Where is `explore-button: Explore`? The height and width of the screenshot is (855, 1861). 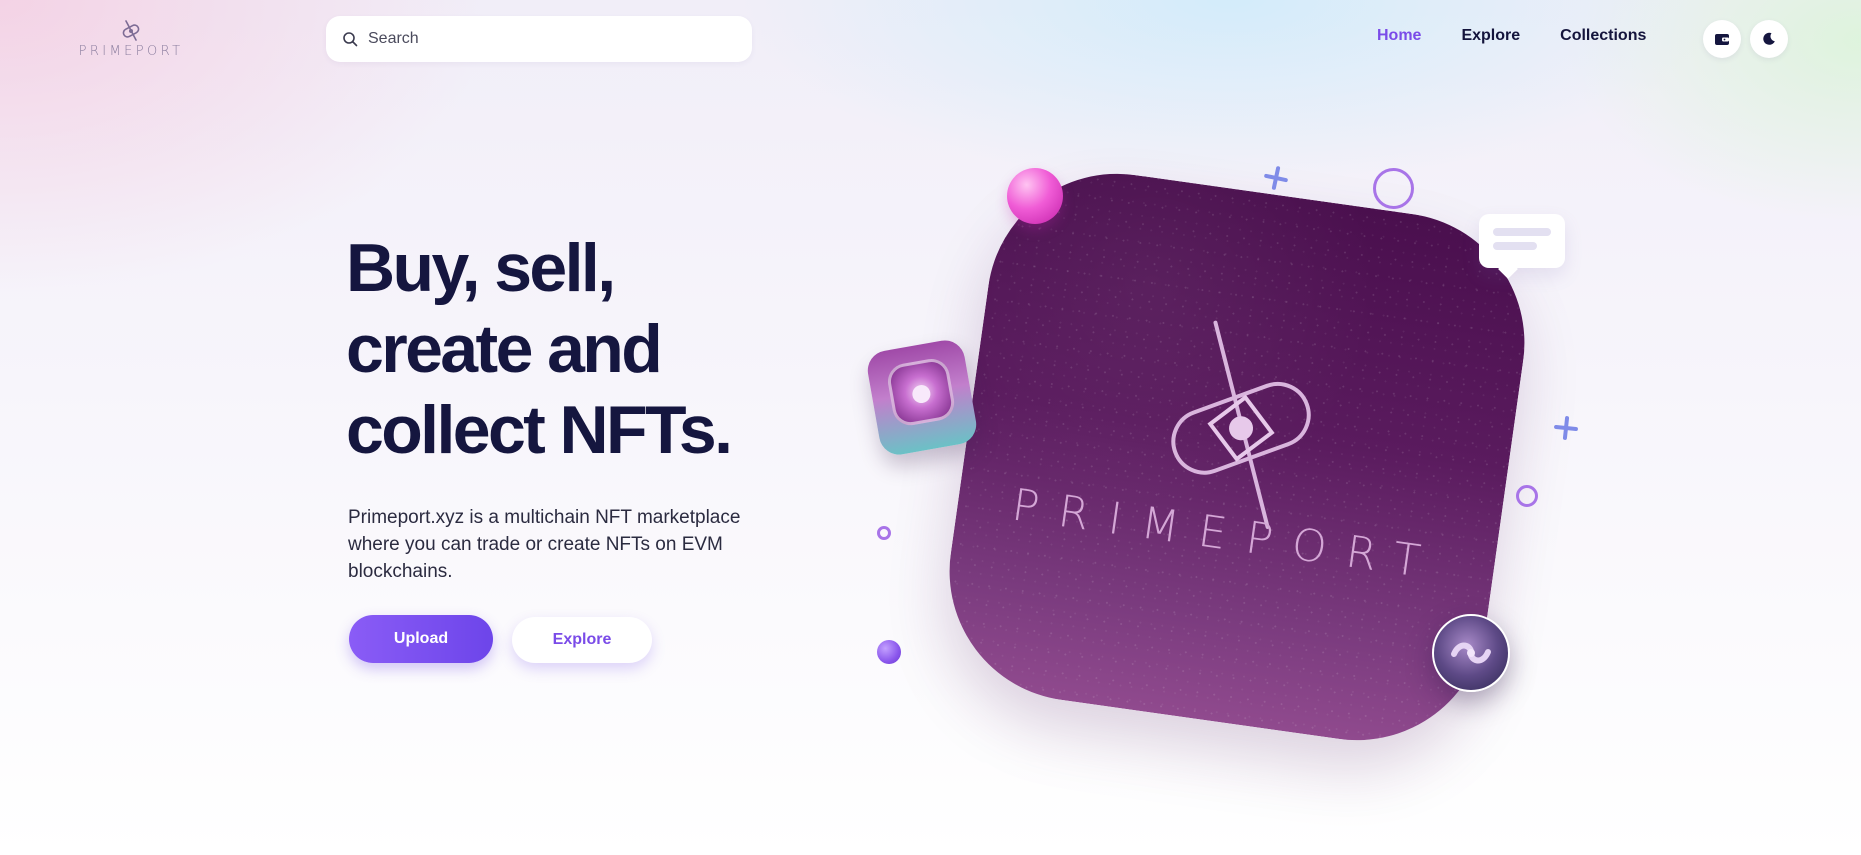
explore-button: Explore is located at coordinates (582, 640).